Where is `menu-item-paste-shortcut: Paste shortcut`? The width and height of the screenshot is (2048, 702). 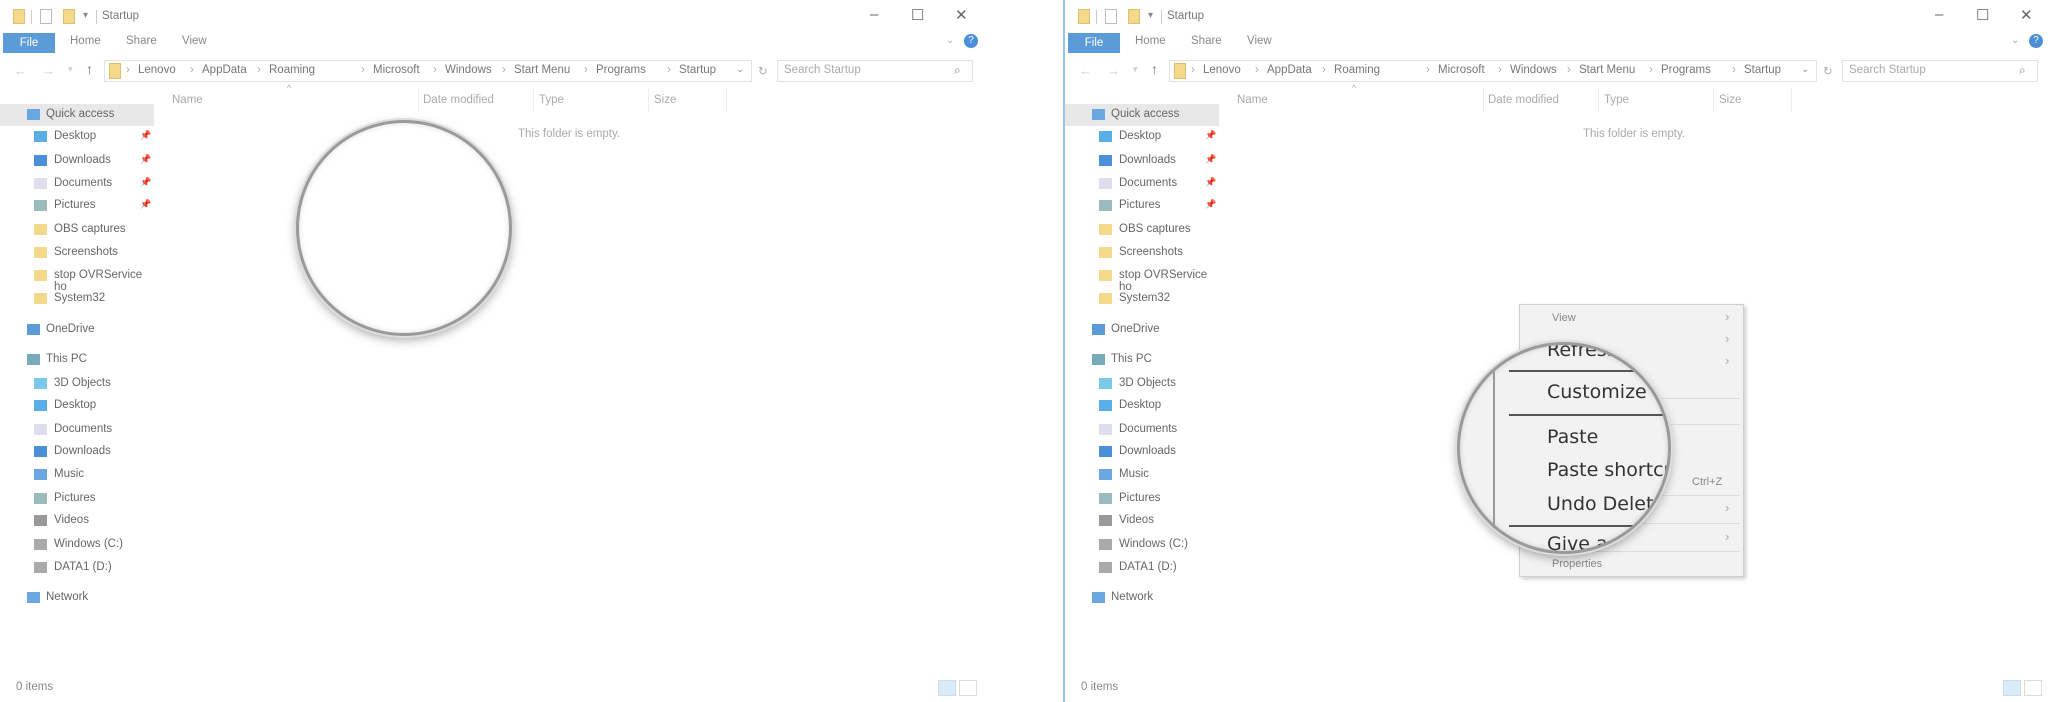 menu-item-paste-shortcut: Paste shortcut is located at coordinates (1607, 470).